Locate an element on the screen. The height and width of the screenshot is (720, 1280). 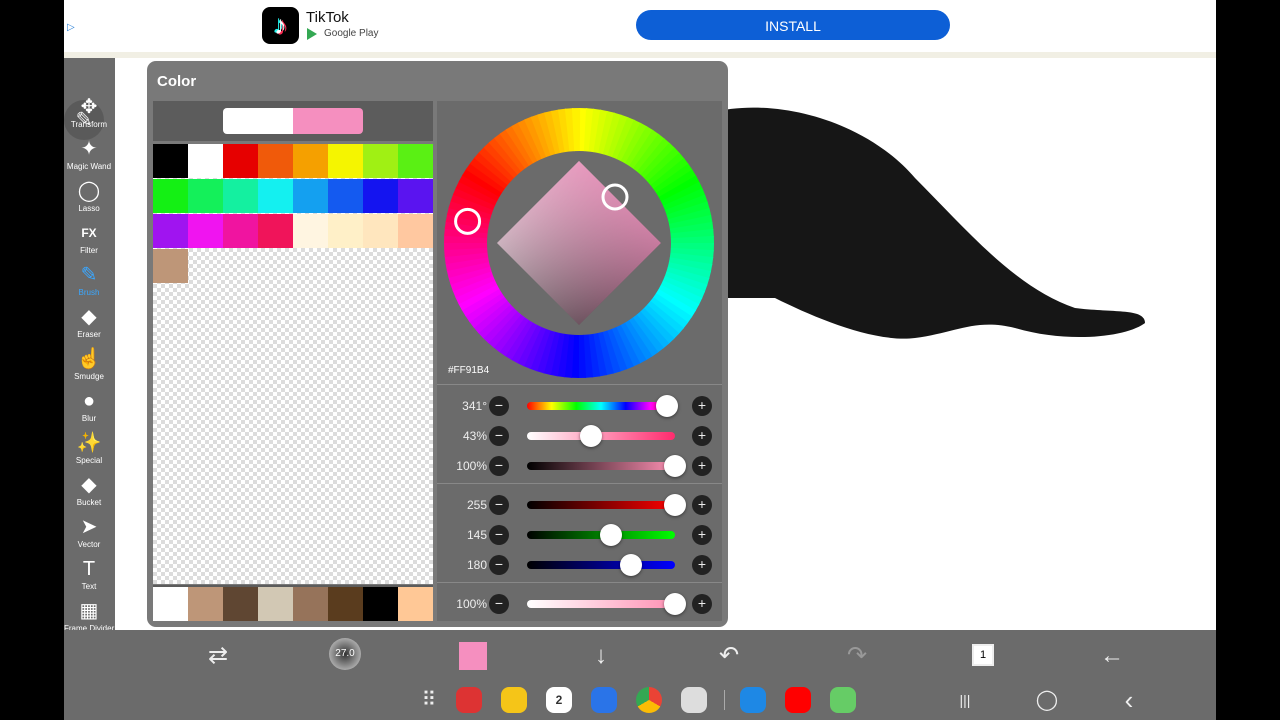
ad-app-name: TikTok is located at coordinates (327, 17).